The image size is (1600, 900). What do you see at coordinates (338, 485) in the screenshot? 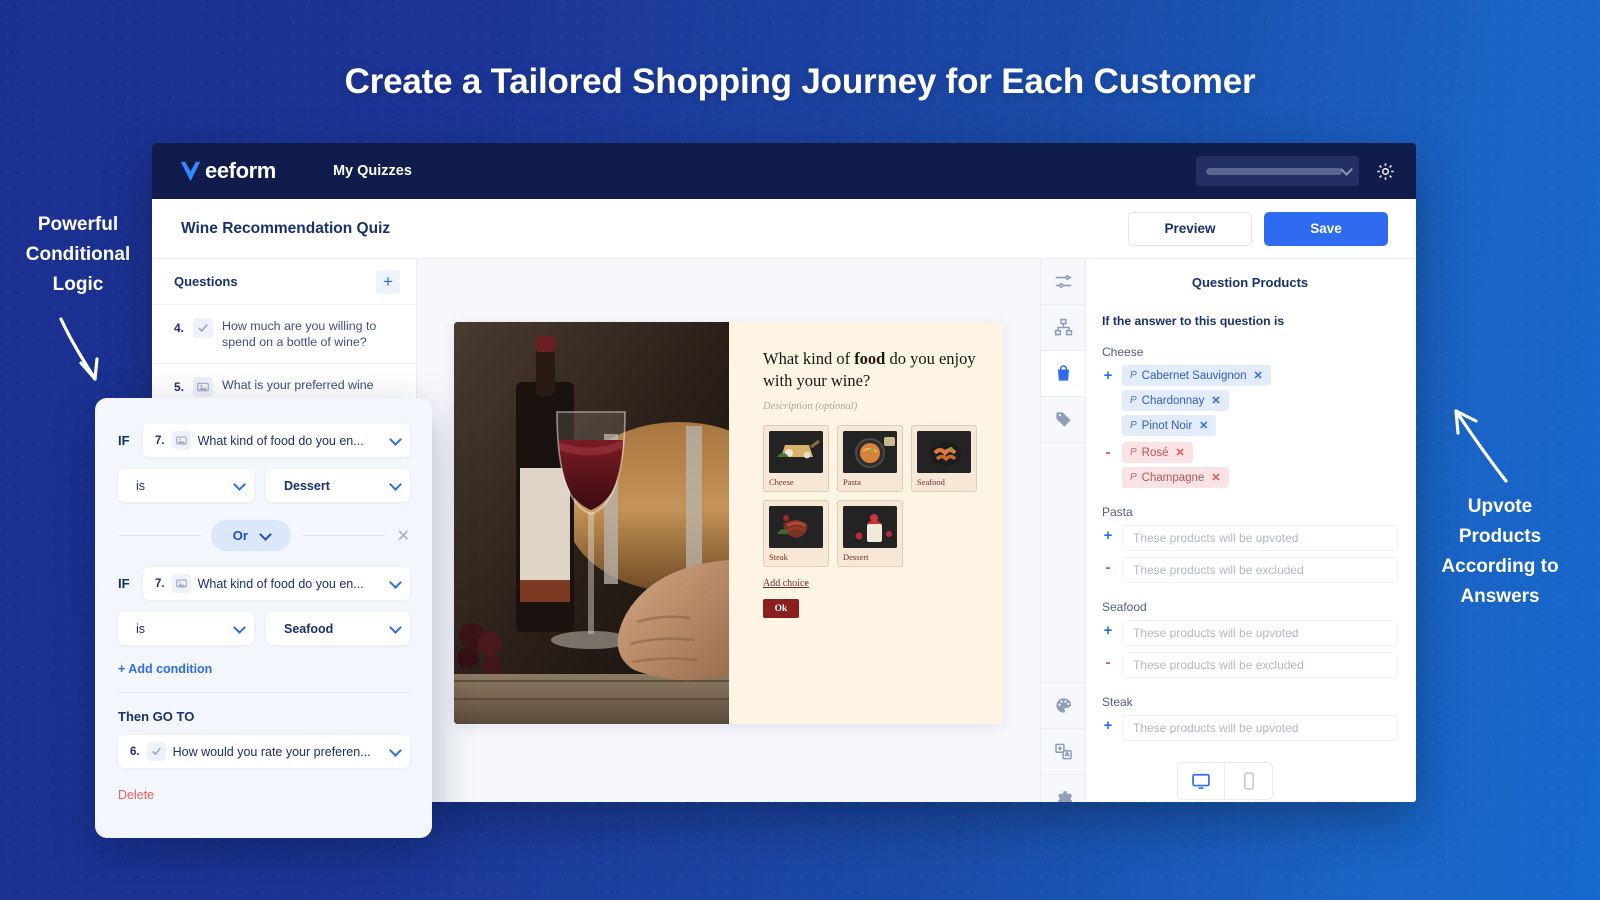
I see `condition-1-value-select: Dessert` at bounding box center [338, 485].